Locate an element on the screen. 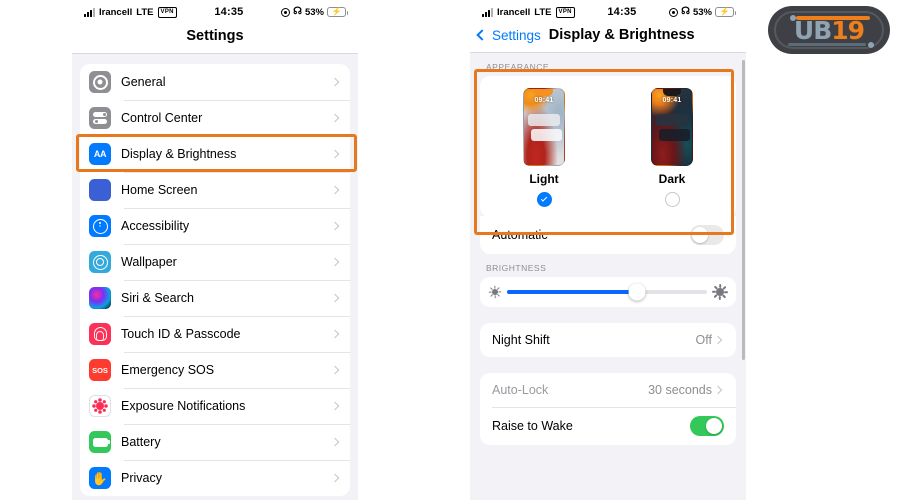  status-bar-right: Irancell LTE VPN 14:35 ☊ 53% ⚡ is located at coordinates (608, 11).